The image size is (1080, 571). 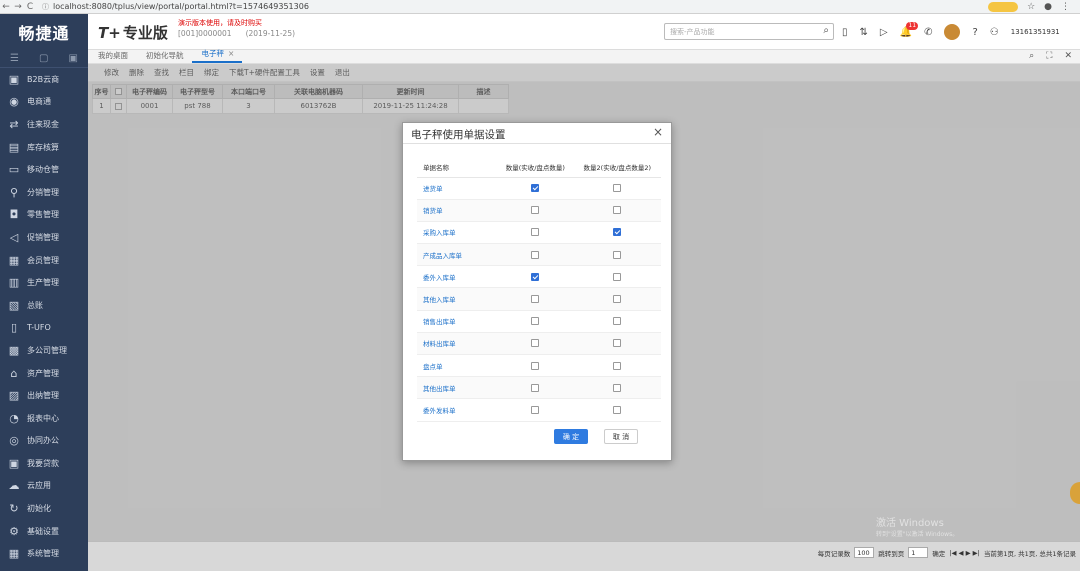 I want to click on page-nav-buttons: |◀ ◀ ▶ ▶|, so click(x=964, y=553).